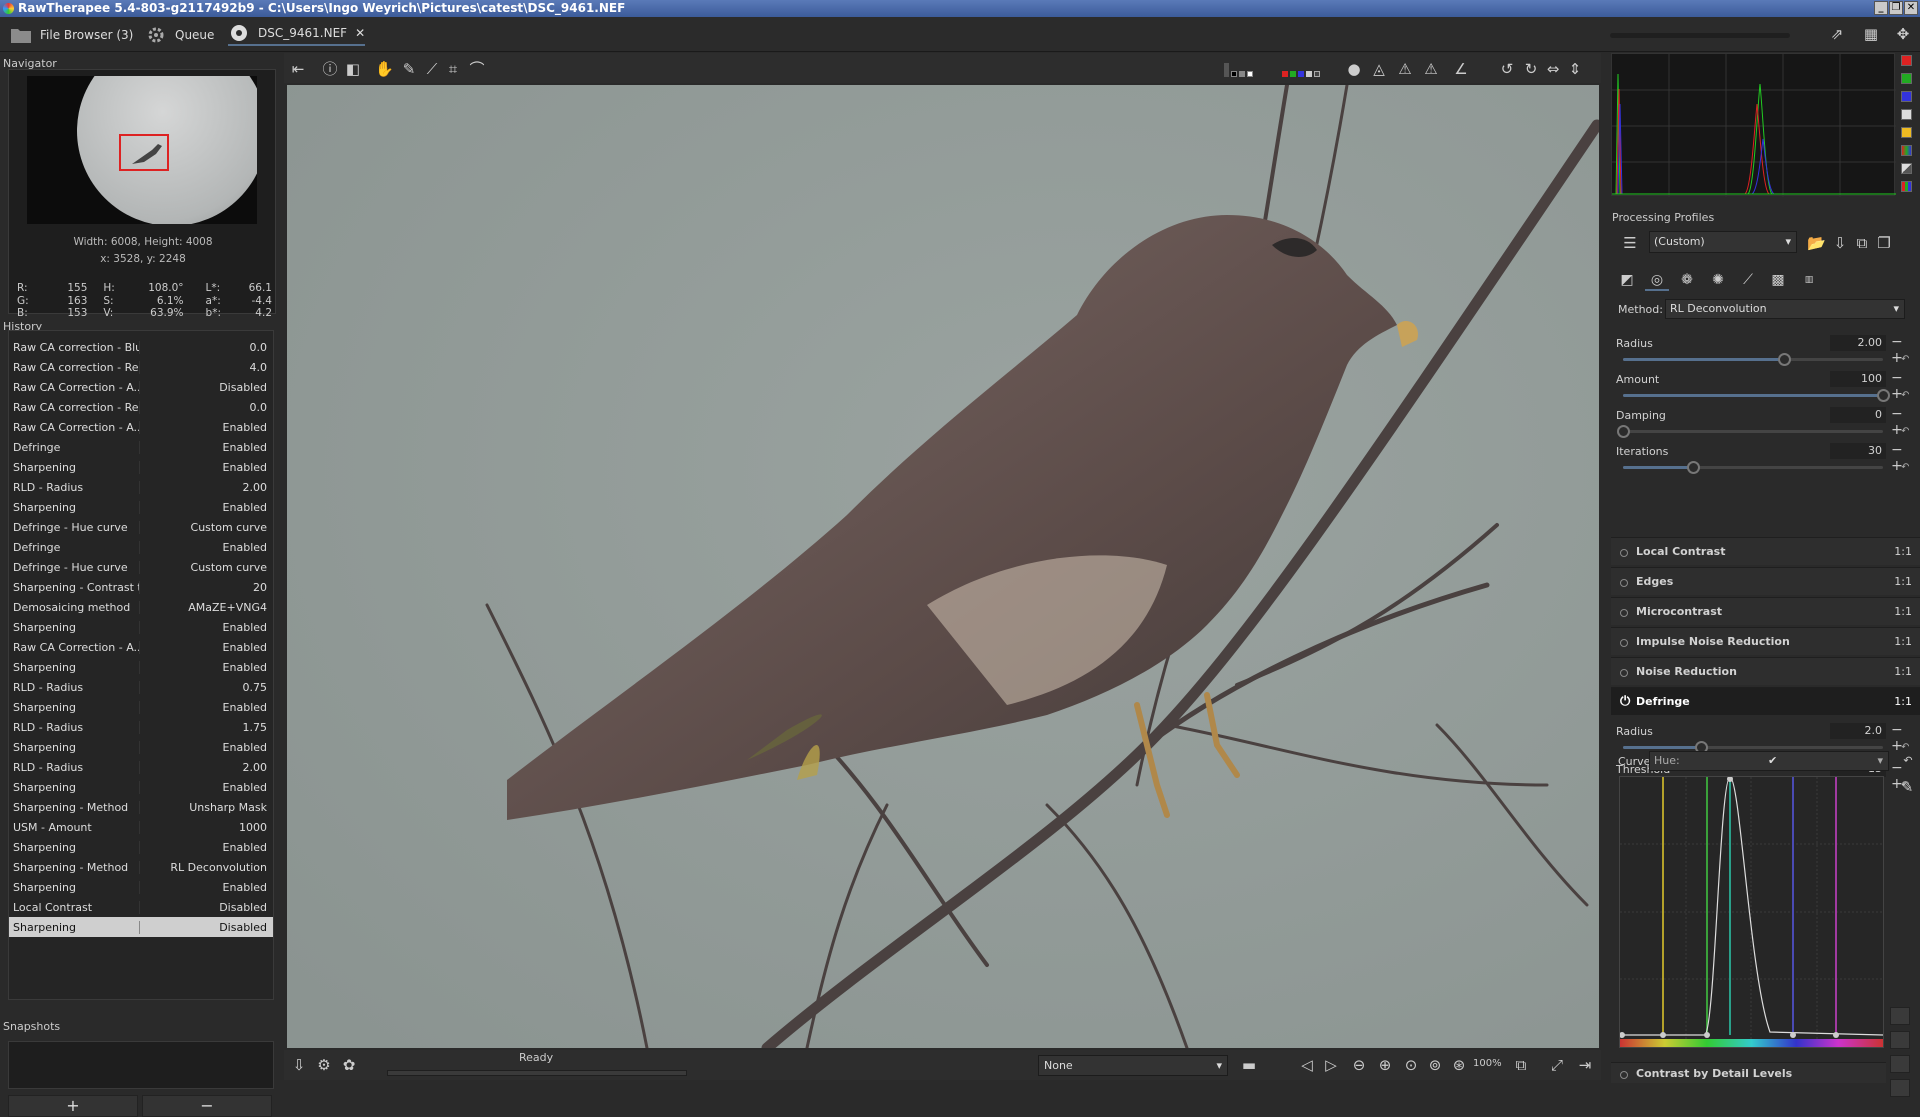 Image resolution: width=1920 pixels, height=1117 pixels. Describe the element at coordinates (1881, 8) in the screenshot. I see `minimize-button: _` at that location.